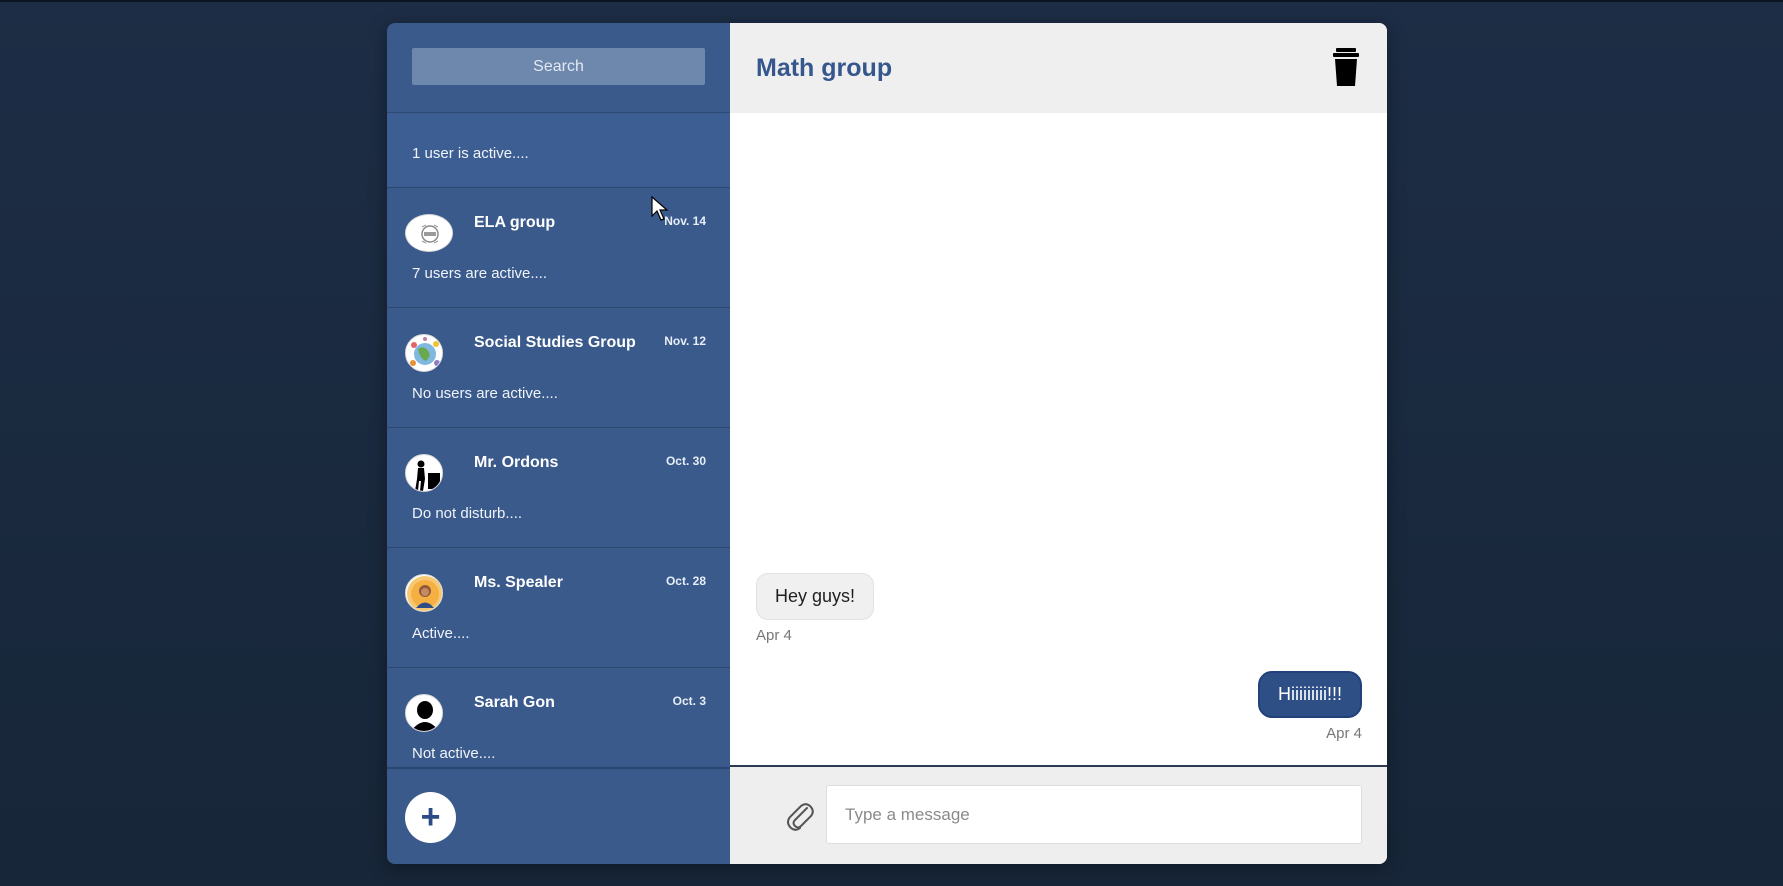  I want to click on globe-collage-avatar, so click(424, 353).